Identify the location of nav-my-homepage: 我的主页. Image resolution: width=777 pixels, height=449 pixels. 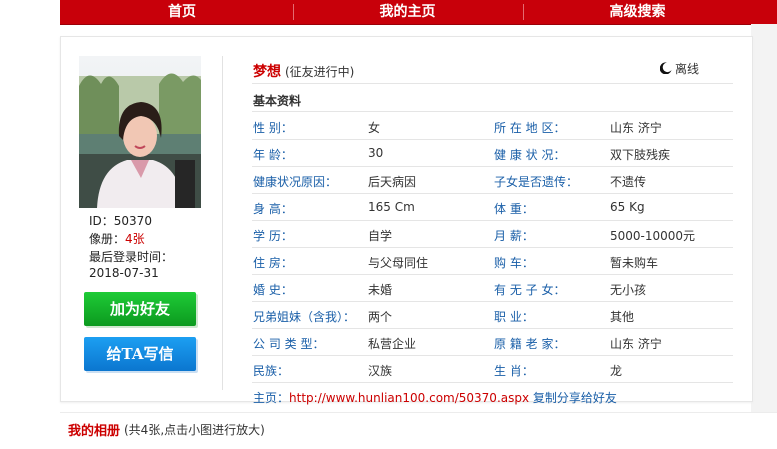
(407, 12).